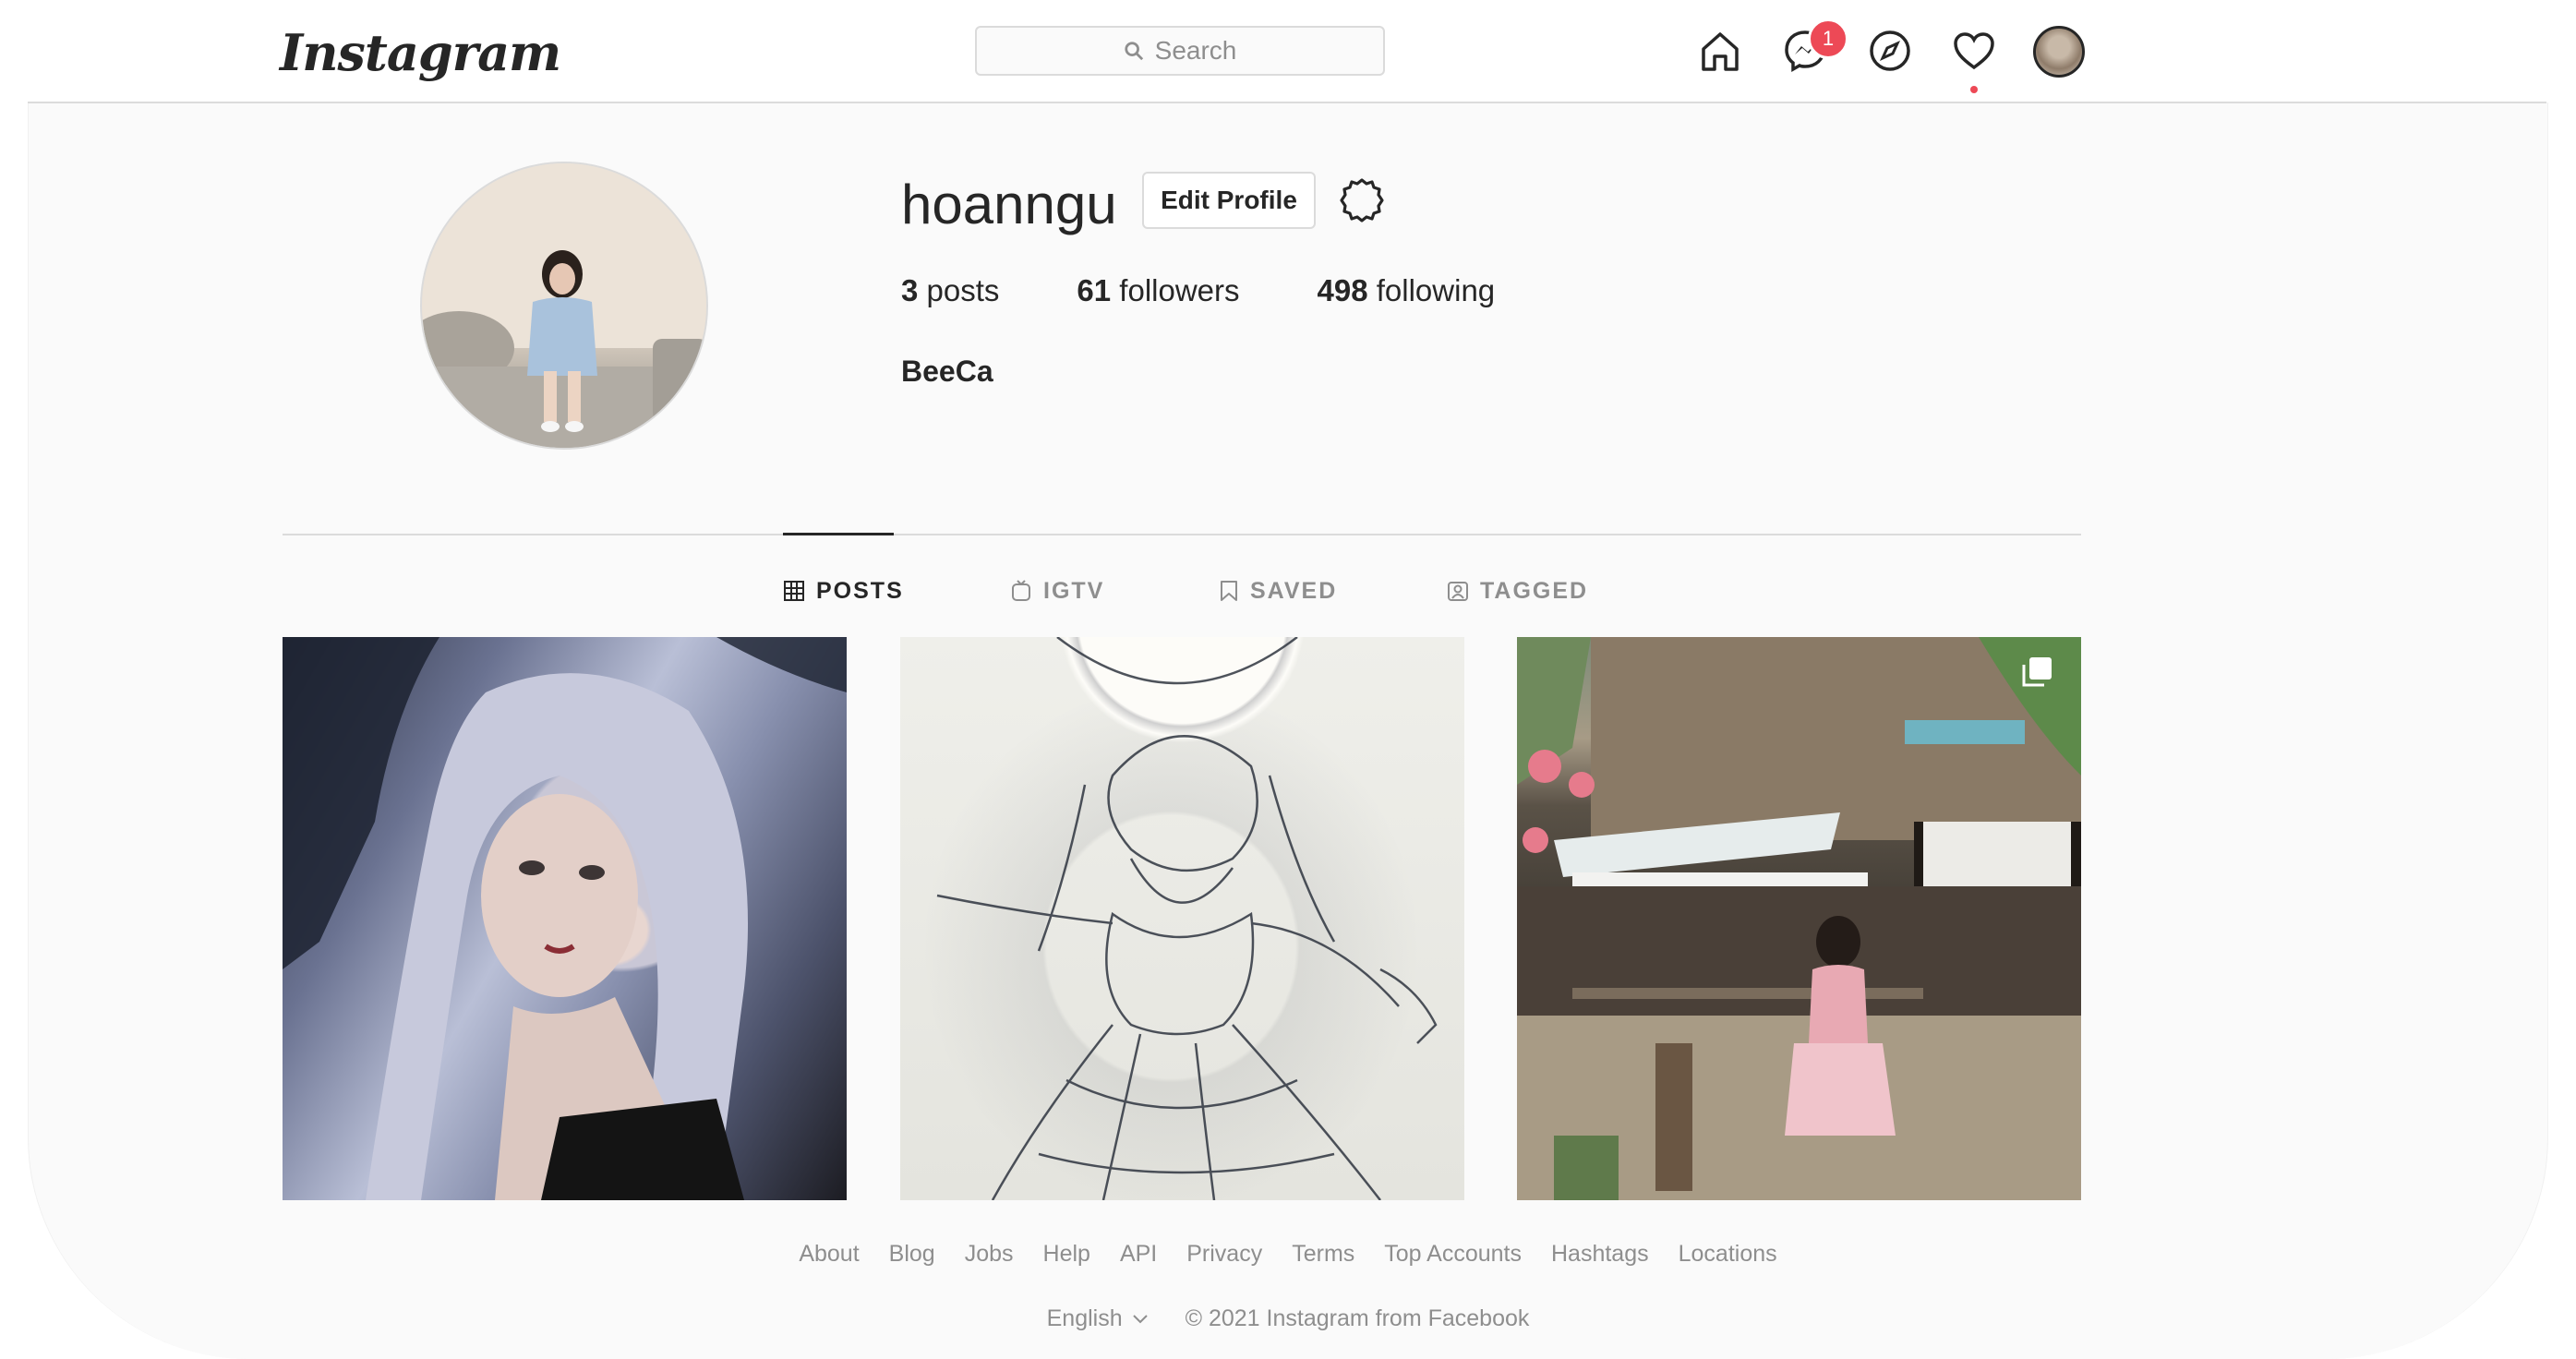 Image resolution: width=2576 pixels, height=1359 pixels. What do you see at coordinates (1534, 590) in the screenshot?
I see `tab-tagged-label: TAGGED` at bounding box center [1534, 590].